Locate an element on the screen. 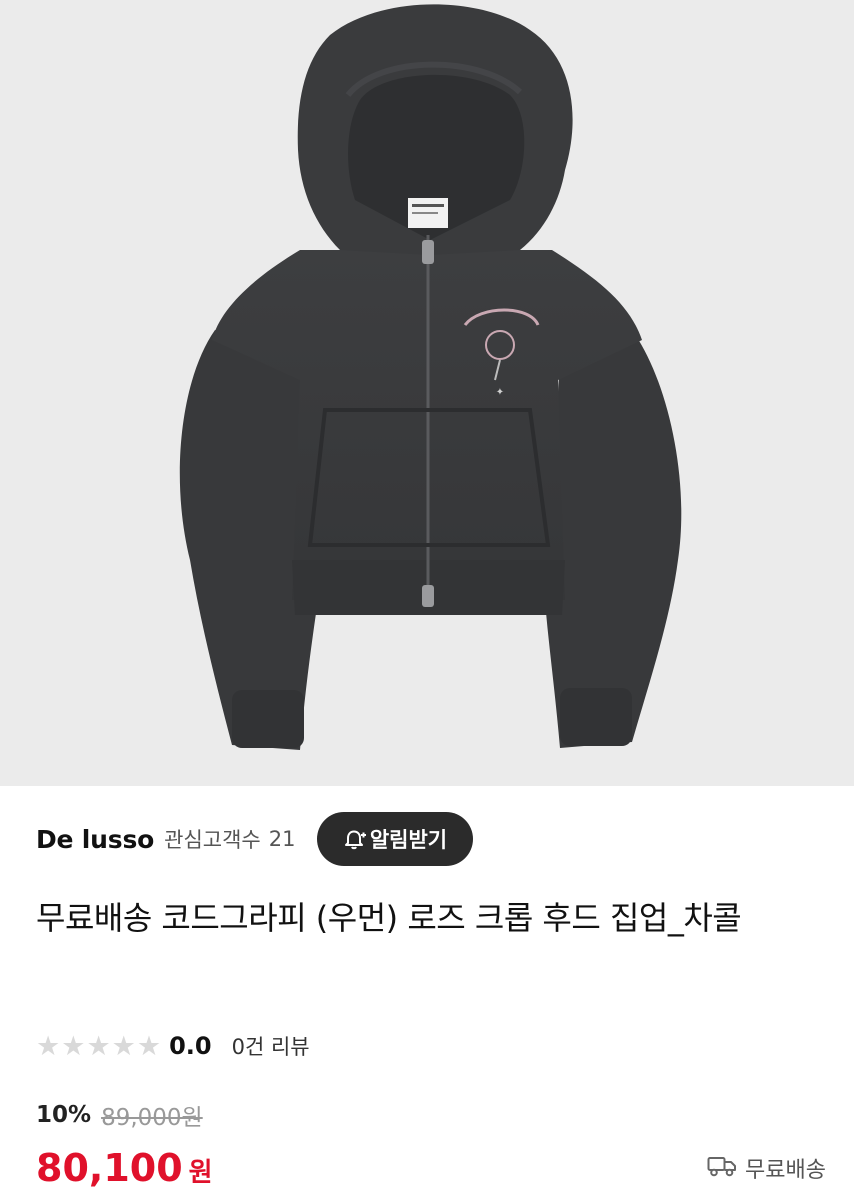 Image resolution: width=854 pixels, height=1200 pixels. original-price: 89,000원 is located at coordinates (152, 1118).